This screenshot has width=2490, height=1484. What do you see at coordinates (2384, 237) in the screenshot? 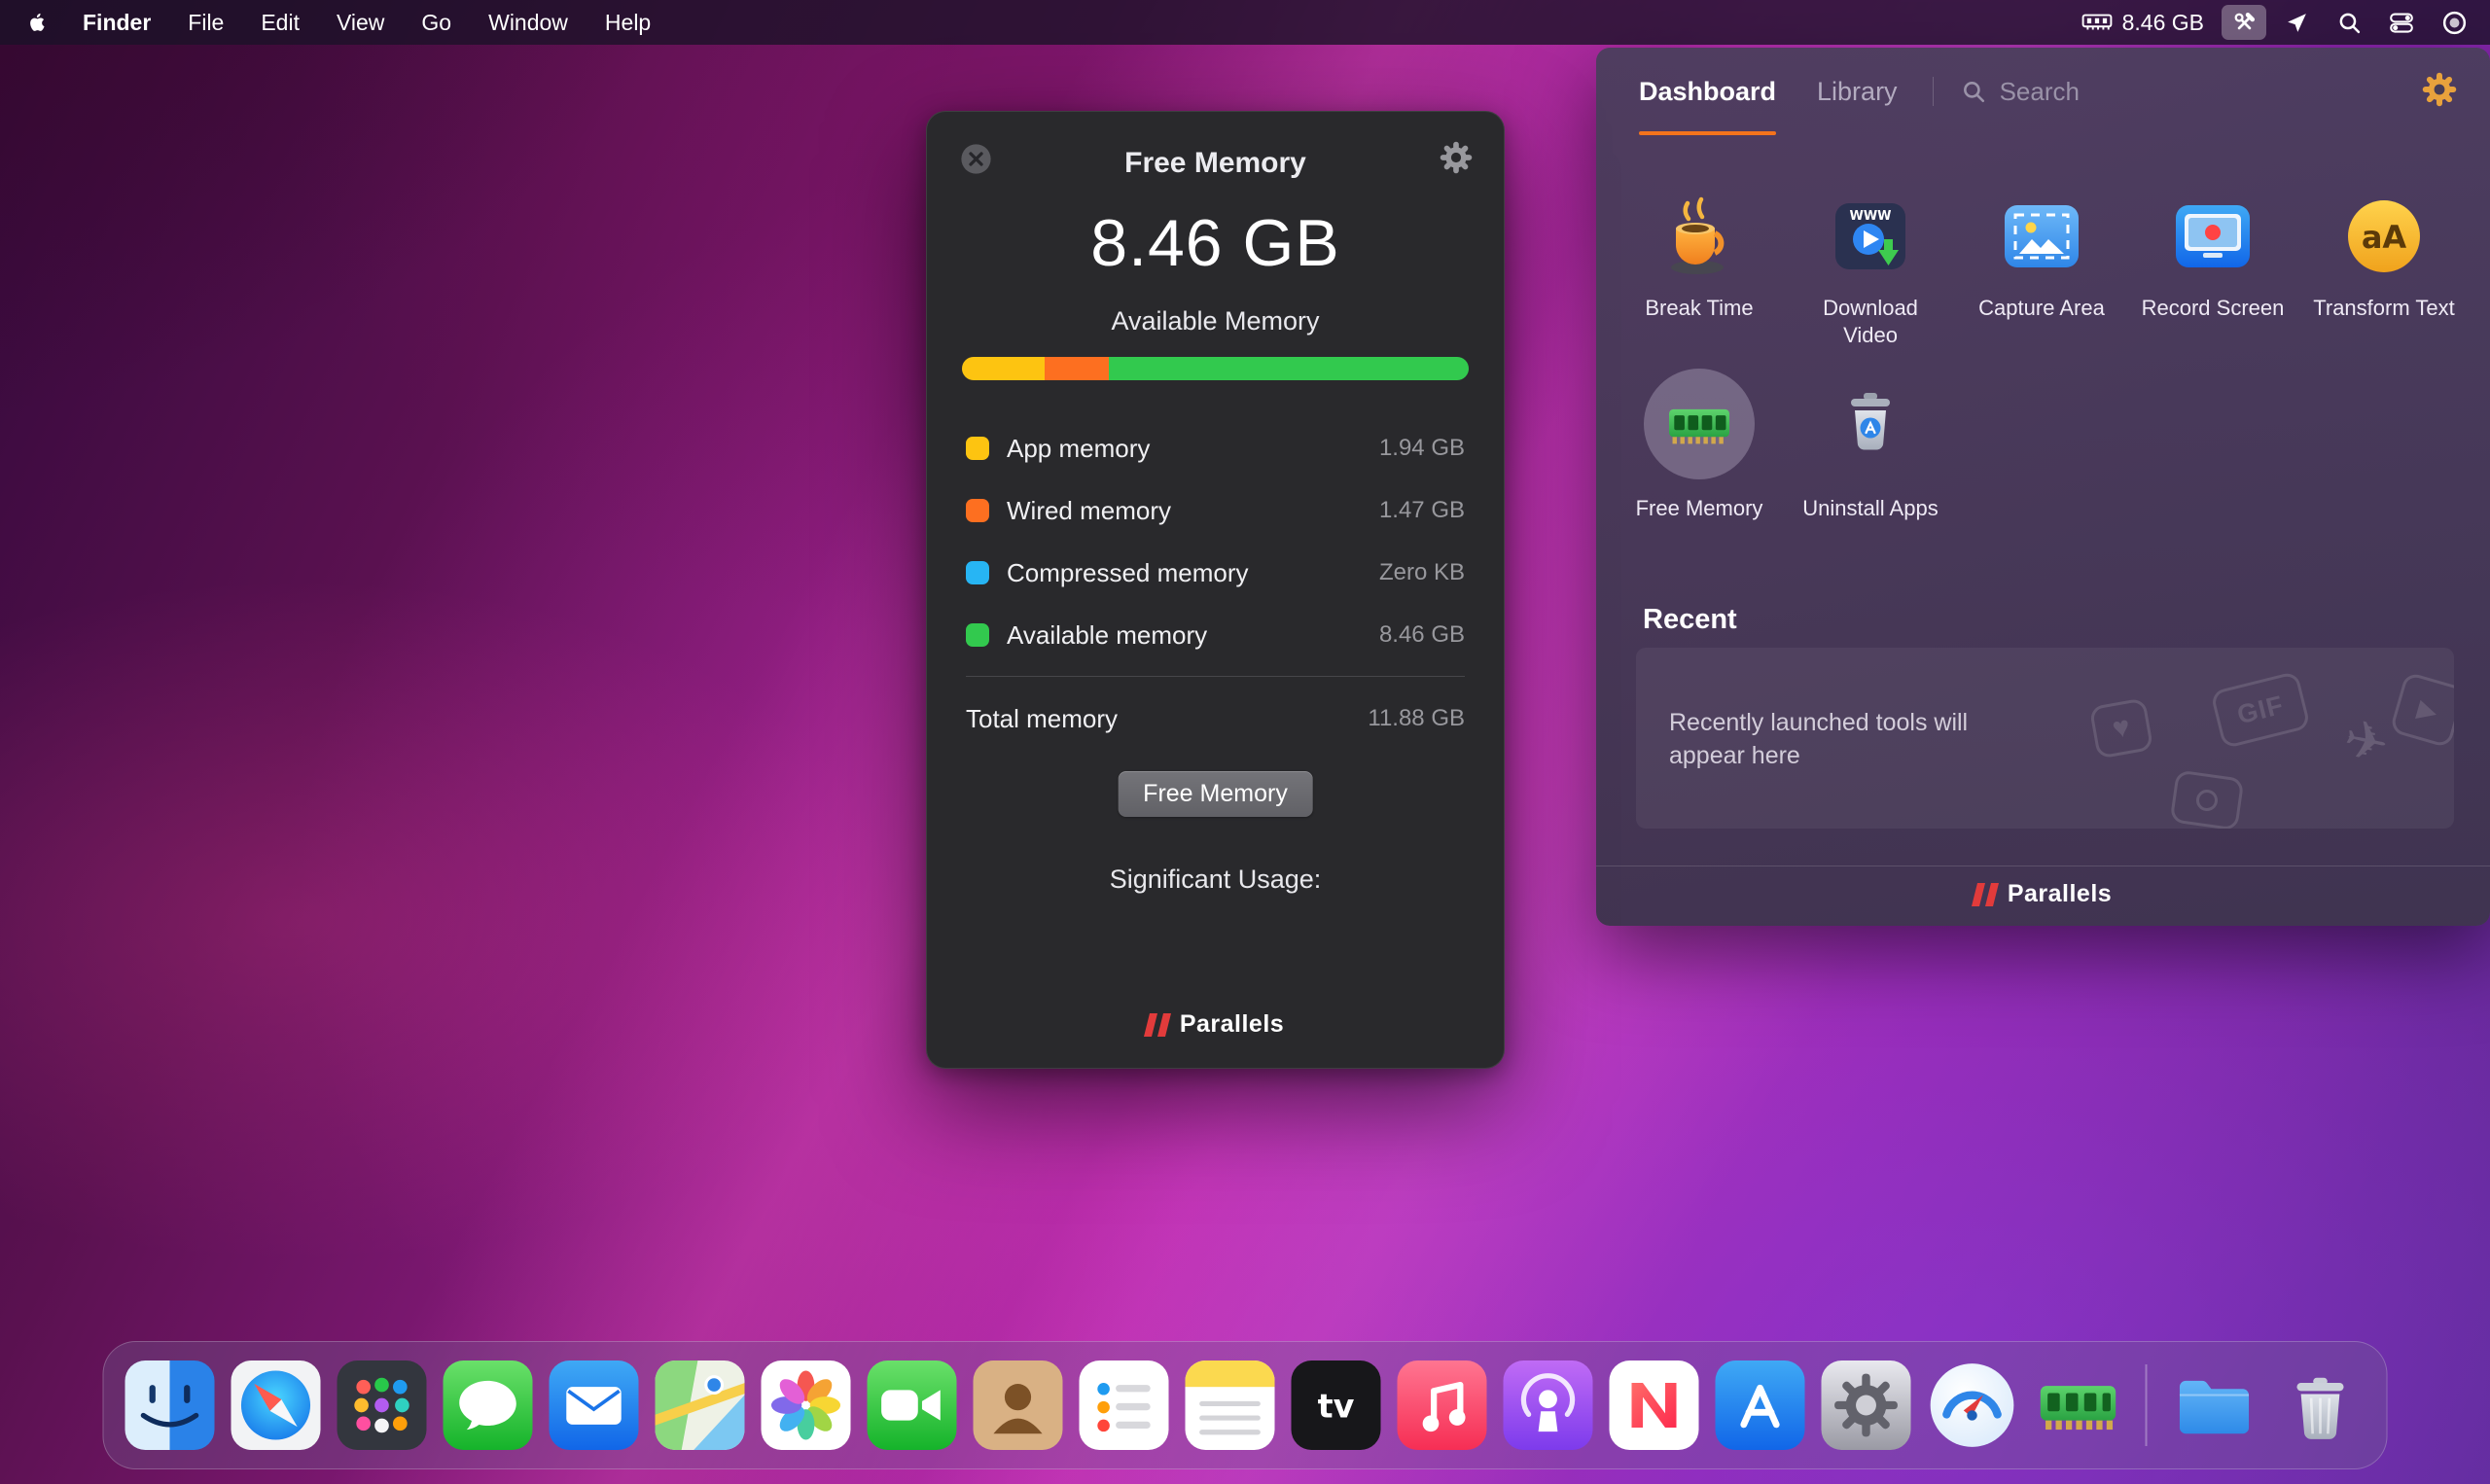
I see `transform-text-icon: aA` at bounding box center [2384, 237].